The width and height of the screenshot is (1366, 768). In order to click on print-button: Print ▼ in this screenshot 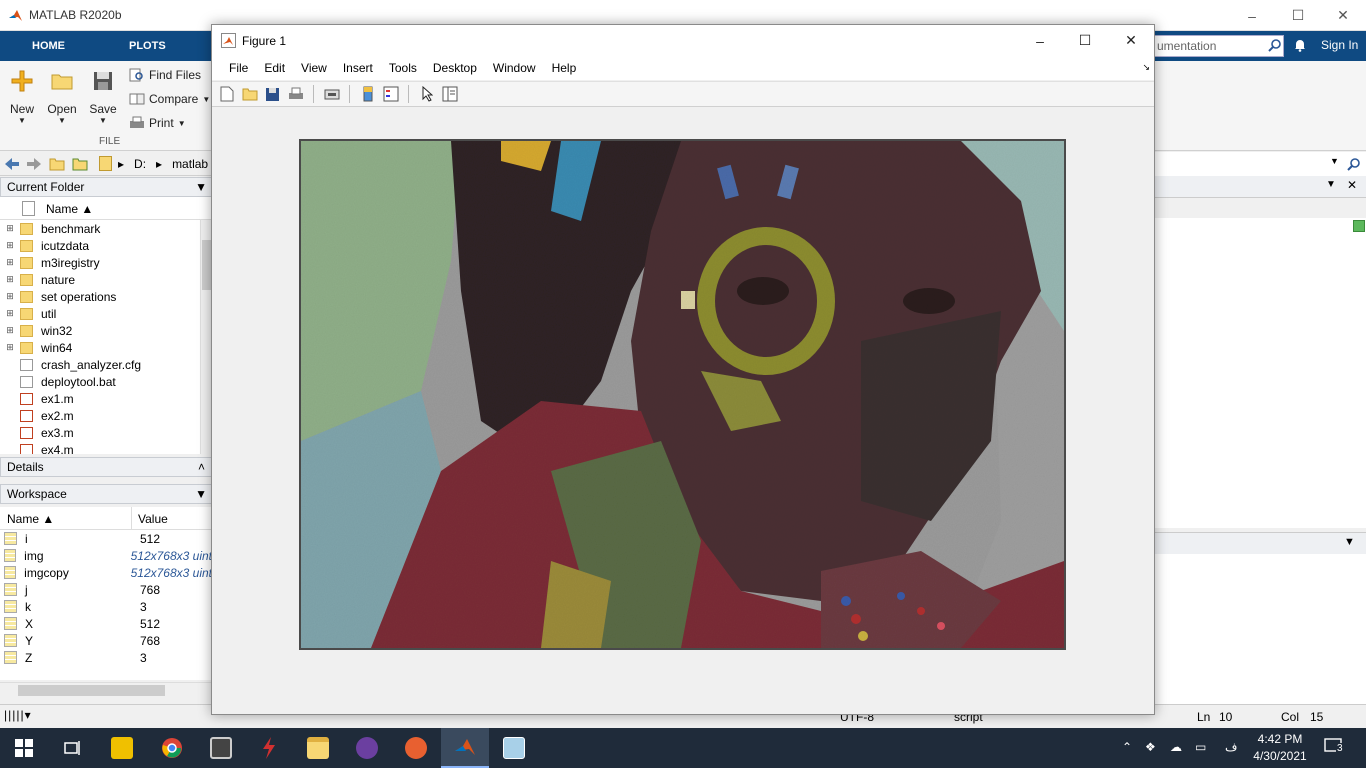, I will do `click(157, 123)`.